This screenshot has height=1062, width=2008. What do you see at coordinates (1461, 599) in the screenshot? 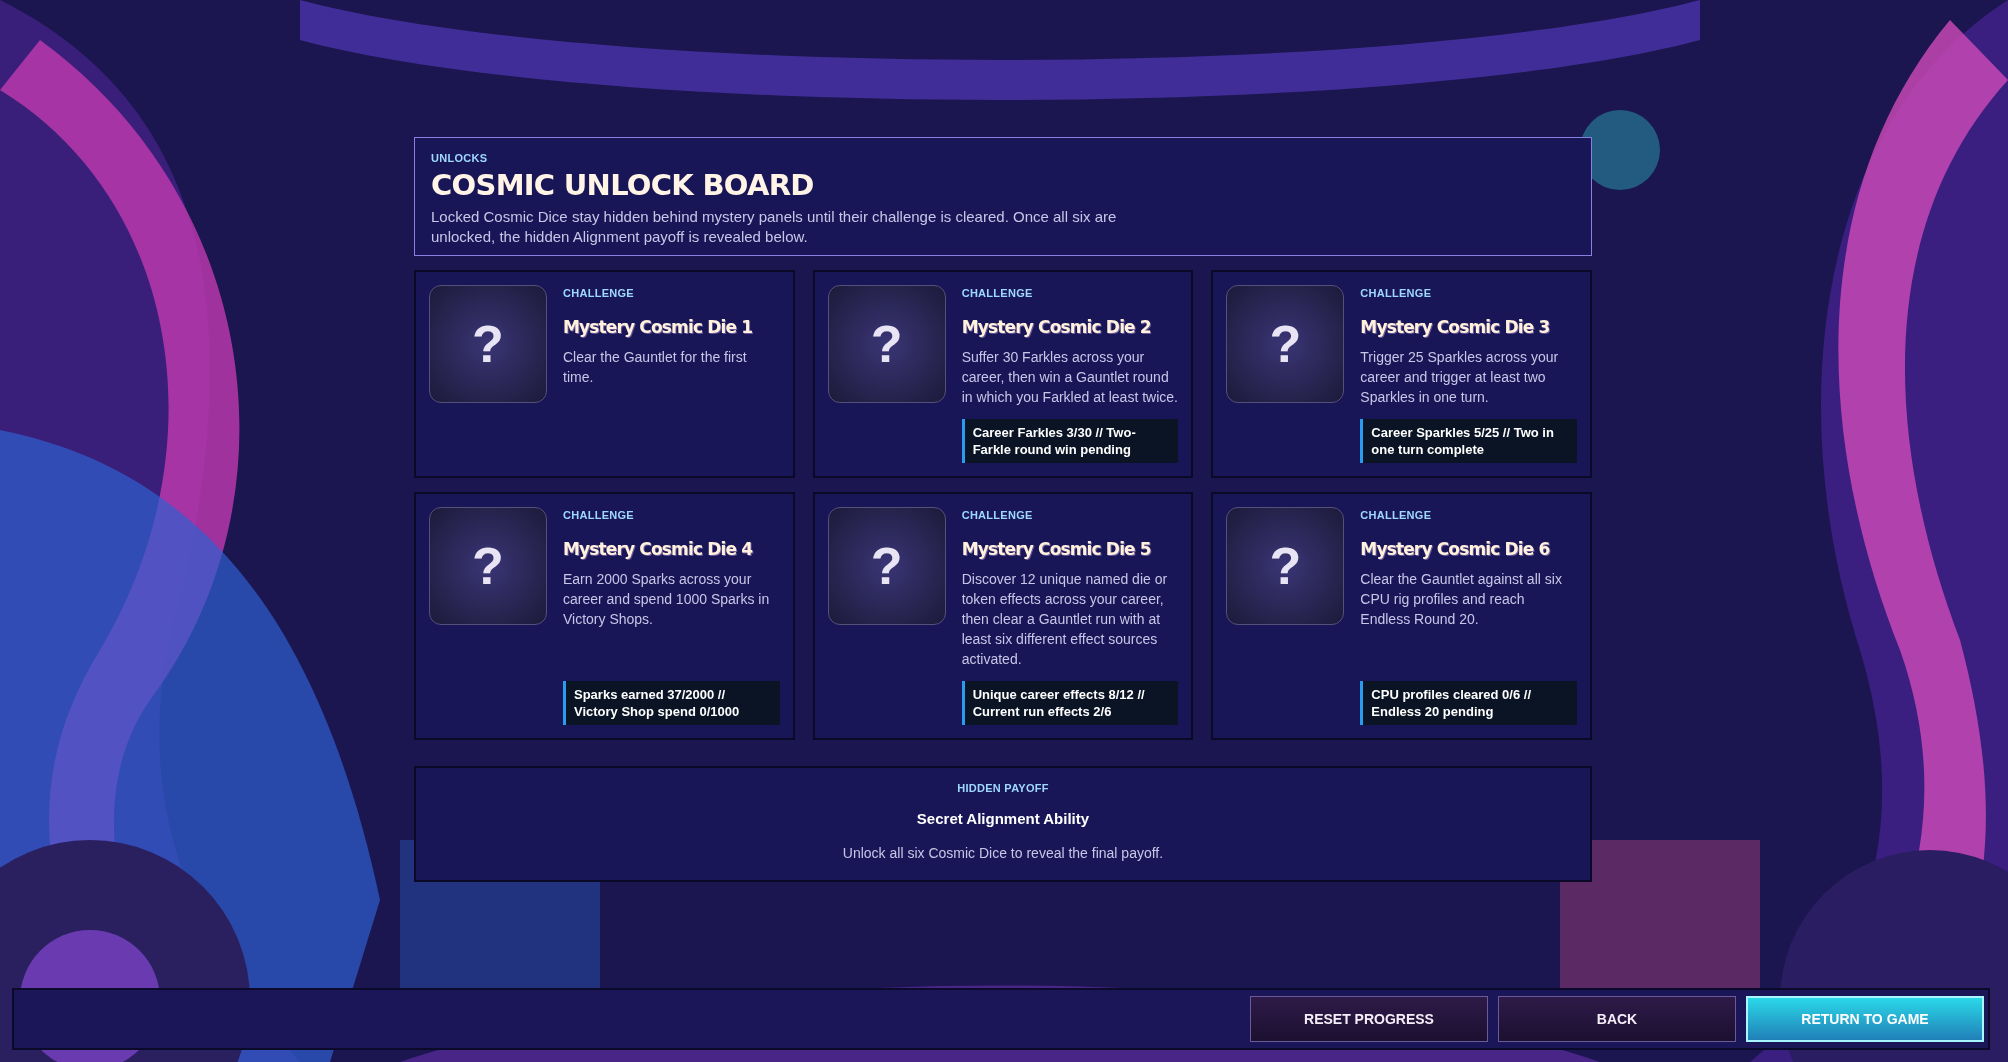
I see `card-description: Clear the Gauntlet against all six CPU rig profiles and reach Endless Round 20.` at bounding box center [1461, 599].